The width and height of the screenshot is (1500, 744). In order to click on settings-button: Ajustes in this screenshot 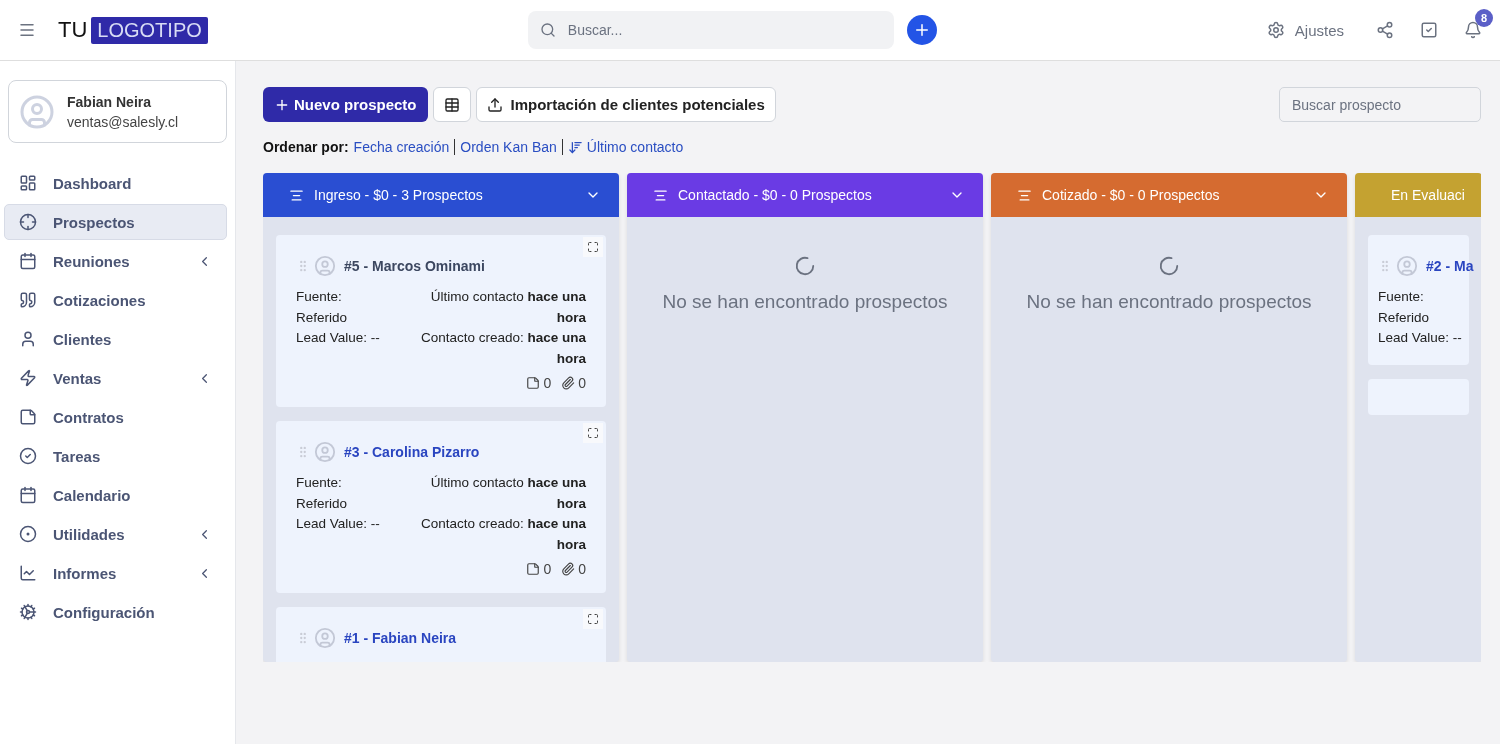, I will do `click(1305, 30)`.